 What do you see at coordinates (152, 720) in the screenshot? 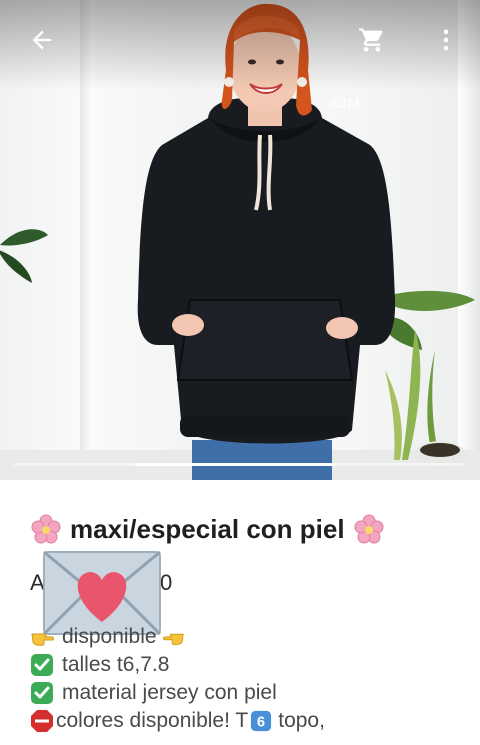
I see `description-text: colores disponible! T` at bounding box center [152, 720].